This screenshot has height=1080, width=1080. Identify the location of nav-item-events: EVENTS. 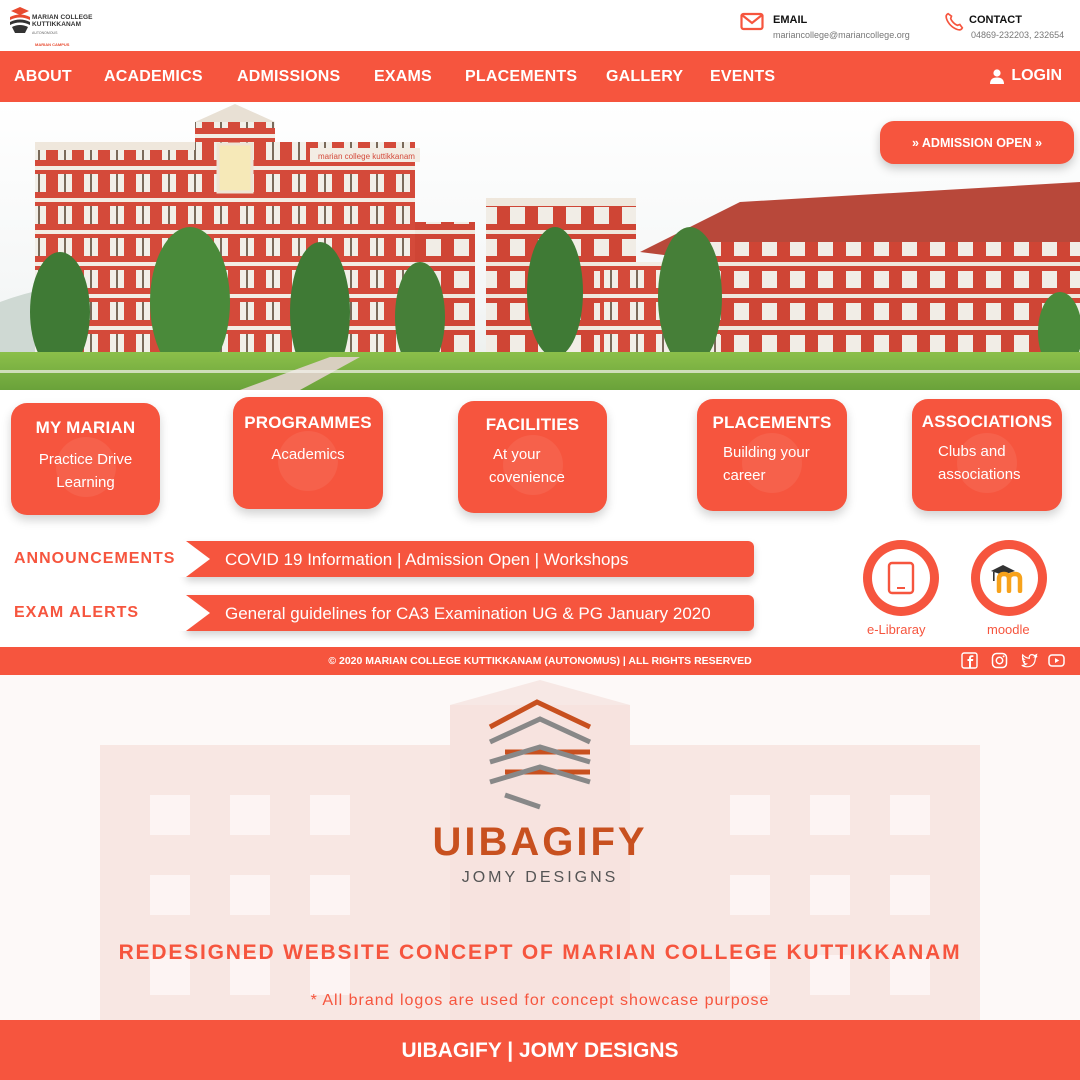
(742, 77).